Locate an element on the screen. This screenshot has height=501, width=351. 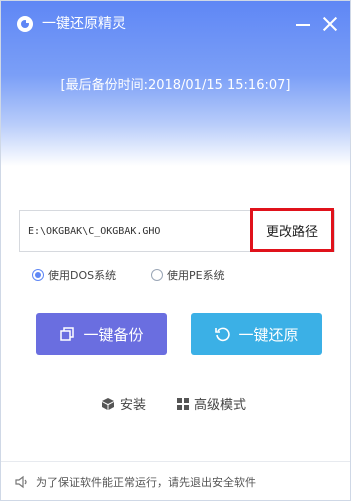
title-bar: 一键还原精灵 is located at coordinates (175, 25).